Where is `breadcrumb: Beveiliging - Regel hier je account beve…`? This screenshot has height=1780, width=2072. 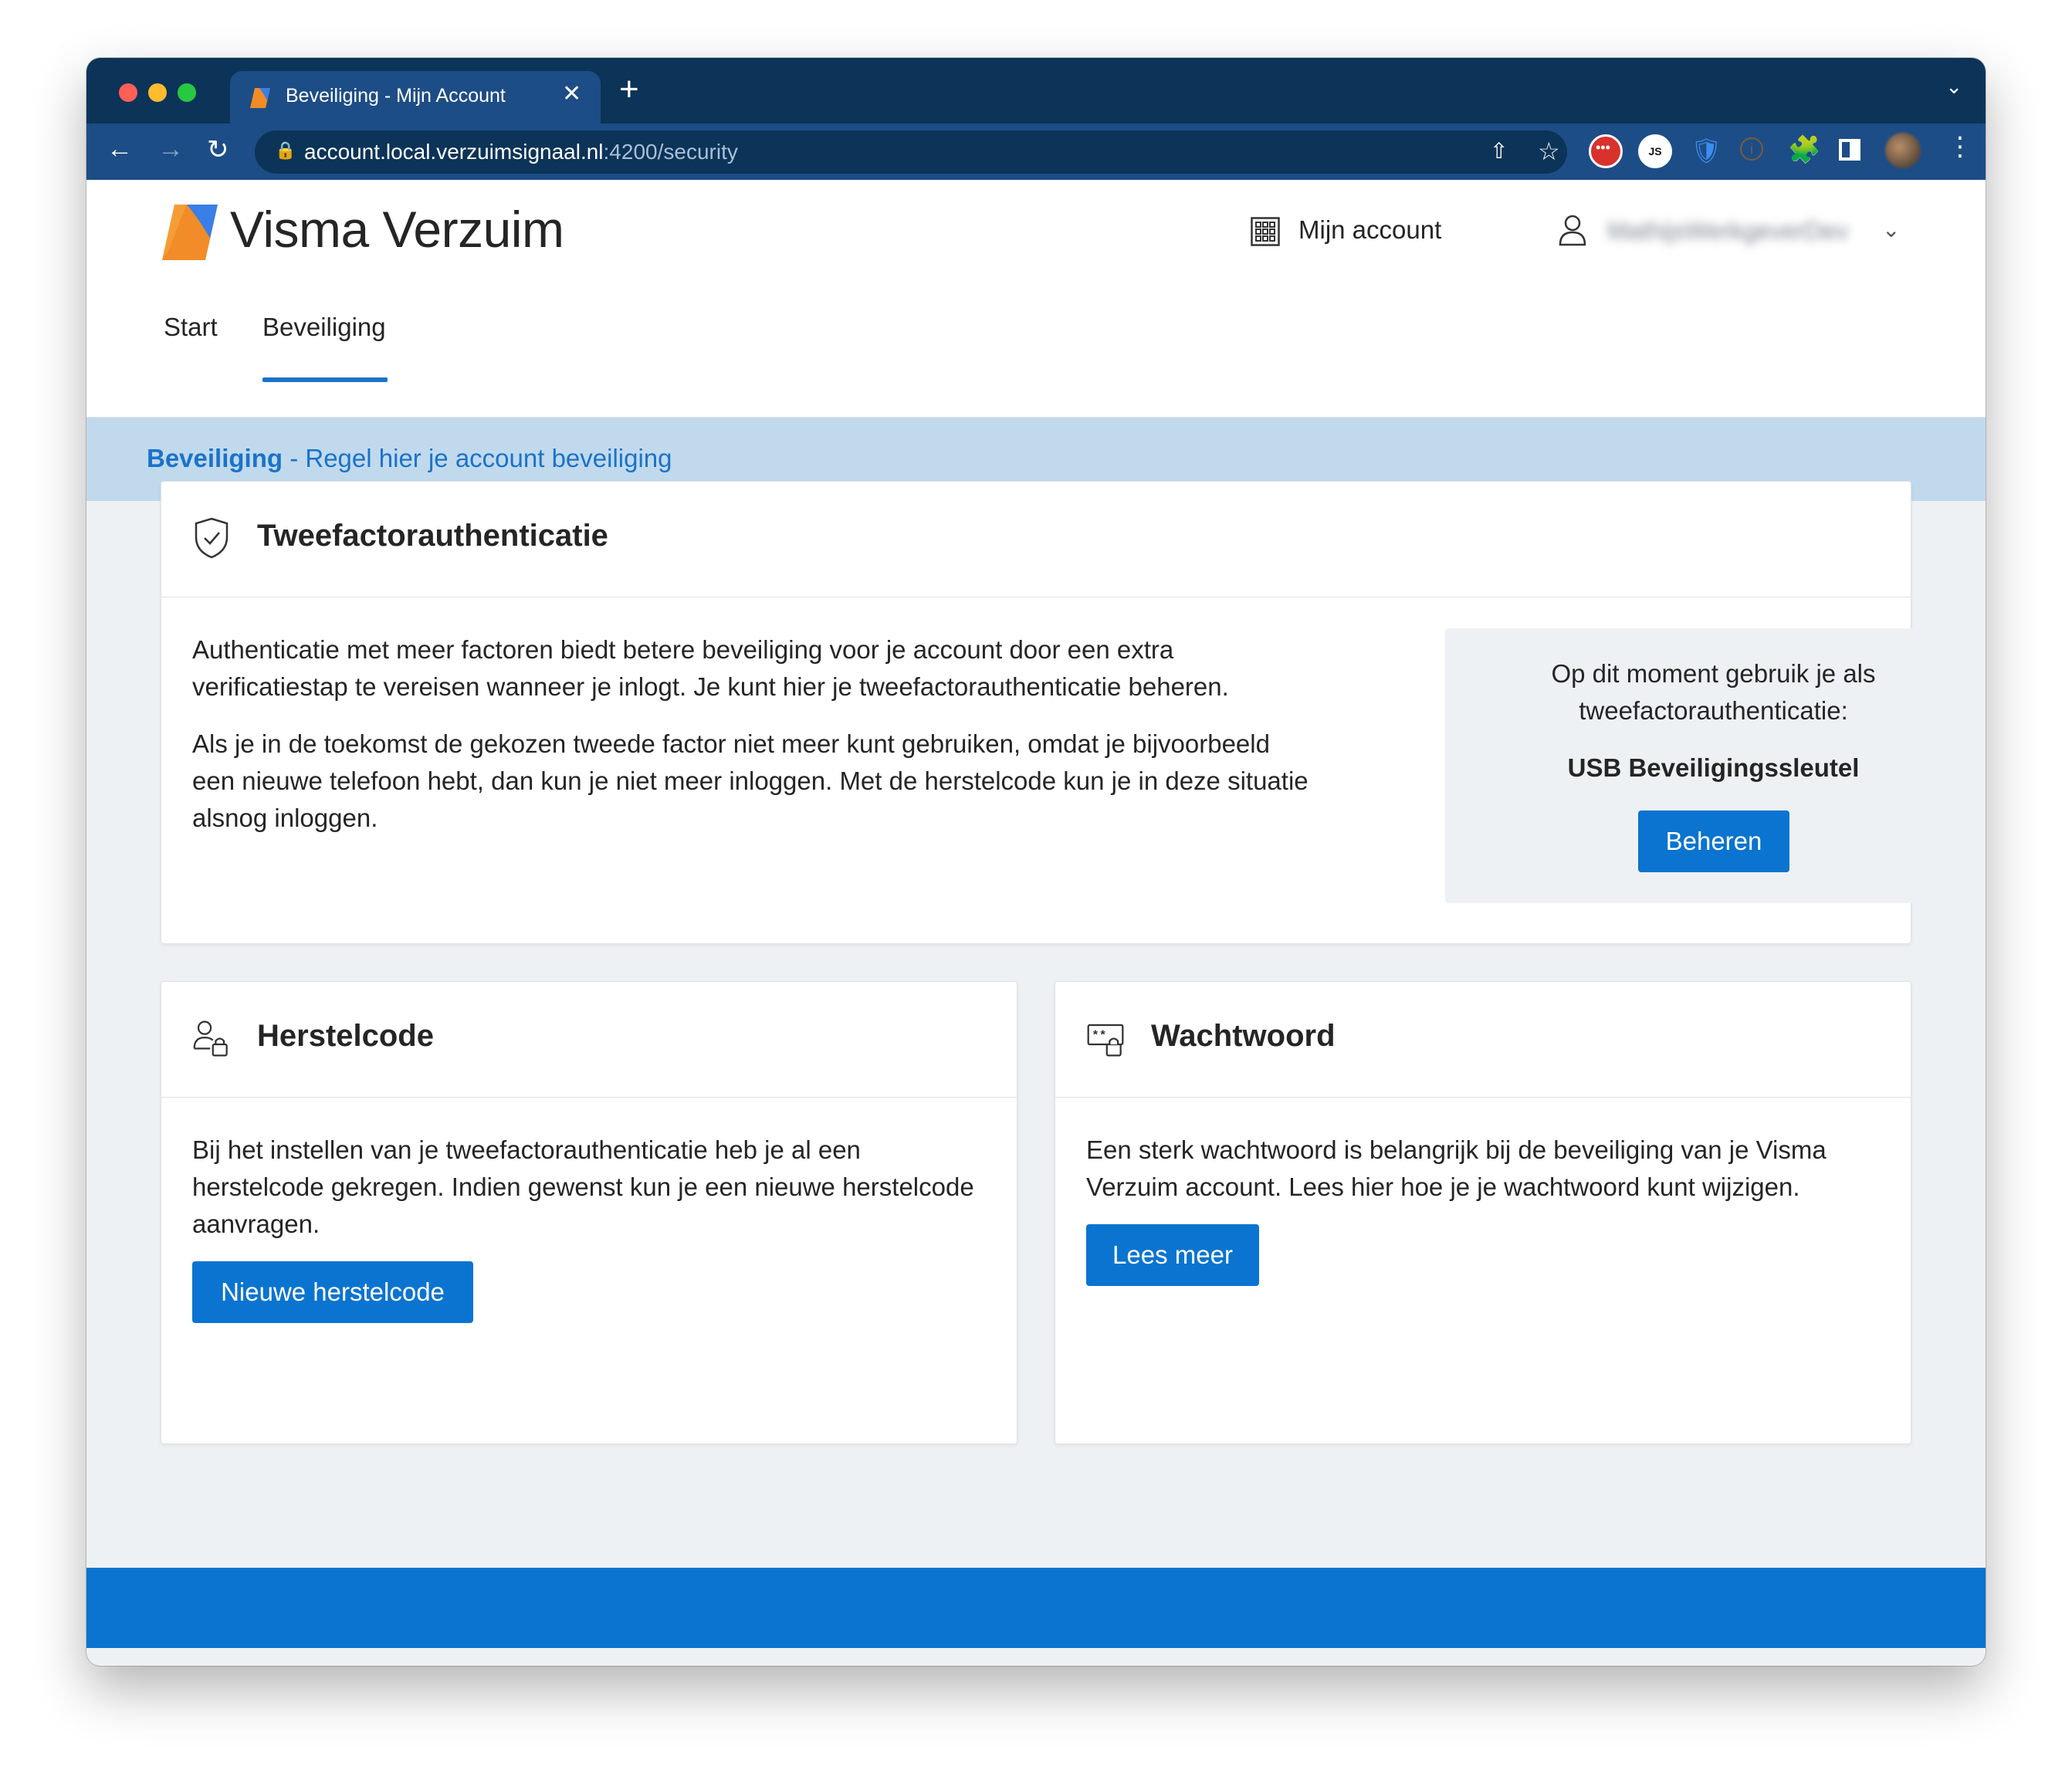
breadcrumb: Beveiliging - Regel hier je account beve… is located at coordinates (410, 458).